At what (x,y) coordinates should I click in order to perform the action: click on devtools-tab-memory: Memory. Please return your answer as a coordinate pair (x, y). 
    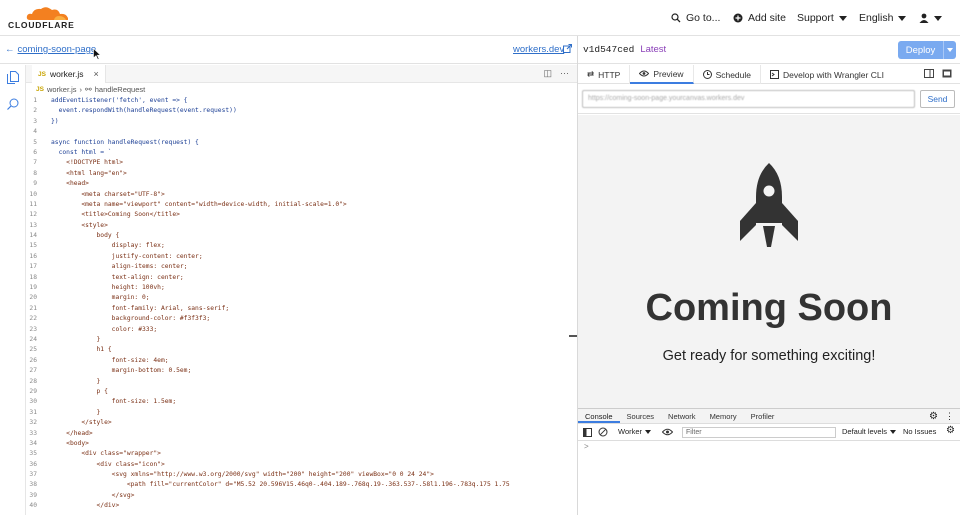
    Looking at the image, I should click on (723, 416).